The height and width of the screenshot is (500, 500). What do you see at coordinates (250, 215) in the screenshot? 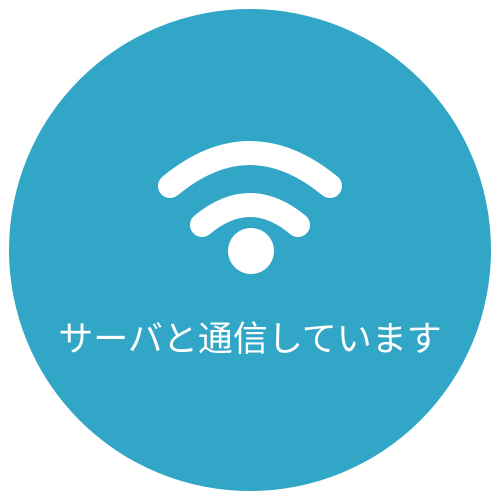
I see `wifi-arc-inner` at bounding box center [250, 215].